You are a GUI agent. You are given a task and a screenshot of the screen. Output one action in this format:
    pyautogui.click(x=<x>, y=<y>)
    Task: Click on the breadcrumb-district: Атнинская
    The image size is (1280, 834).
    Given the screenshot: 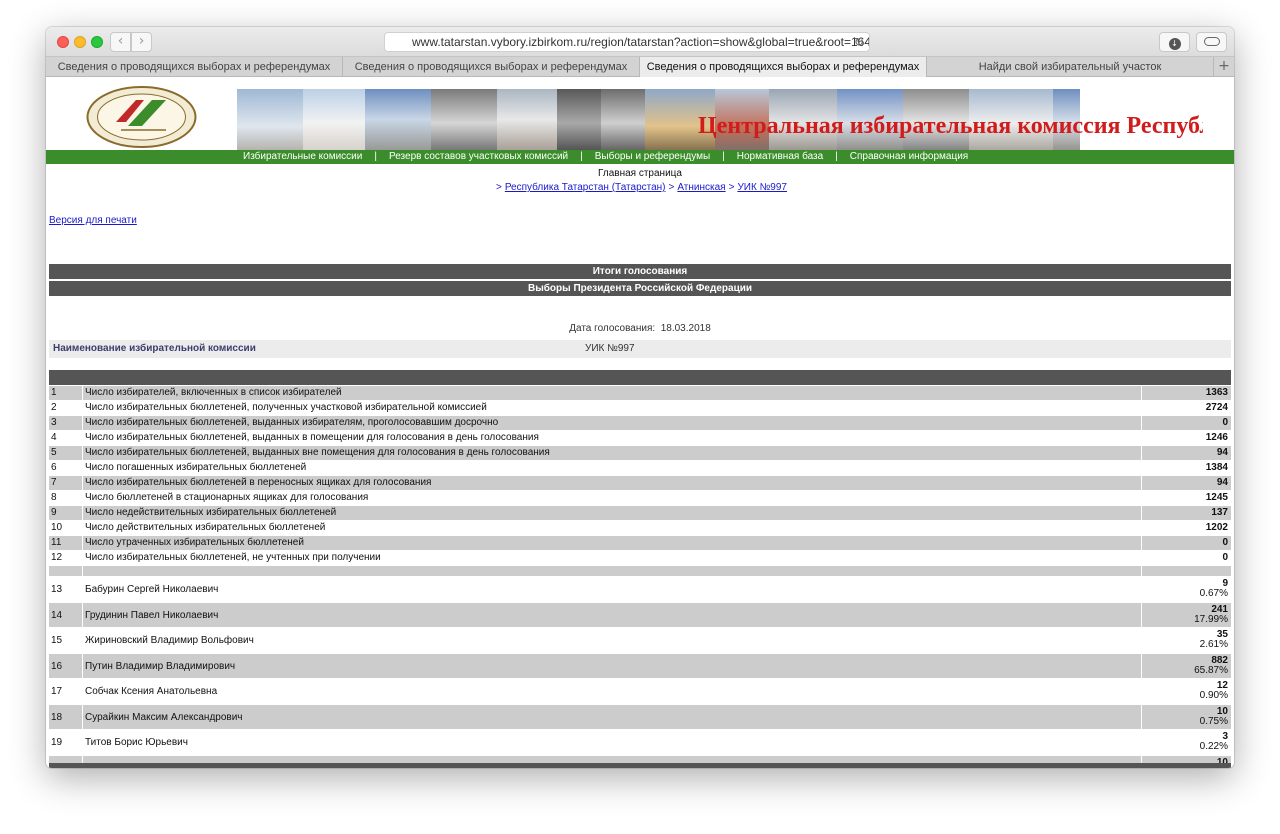 What is the action you would take?
    pyautogui.click(x=701, y=187)
    